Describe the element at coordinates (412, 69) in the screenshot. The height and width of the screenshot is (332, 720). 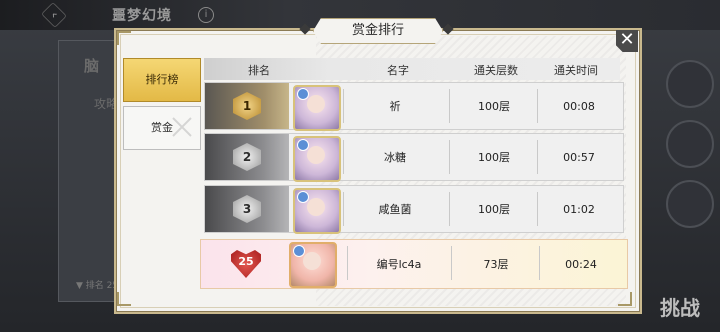
I see `table-header: 排名 名字 通关层数 通关时间` at that location.